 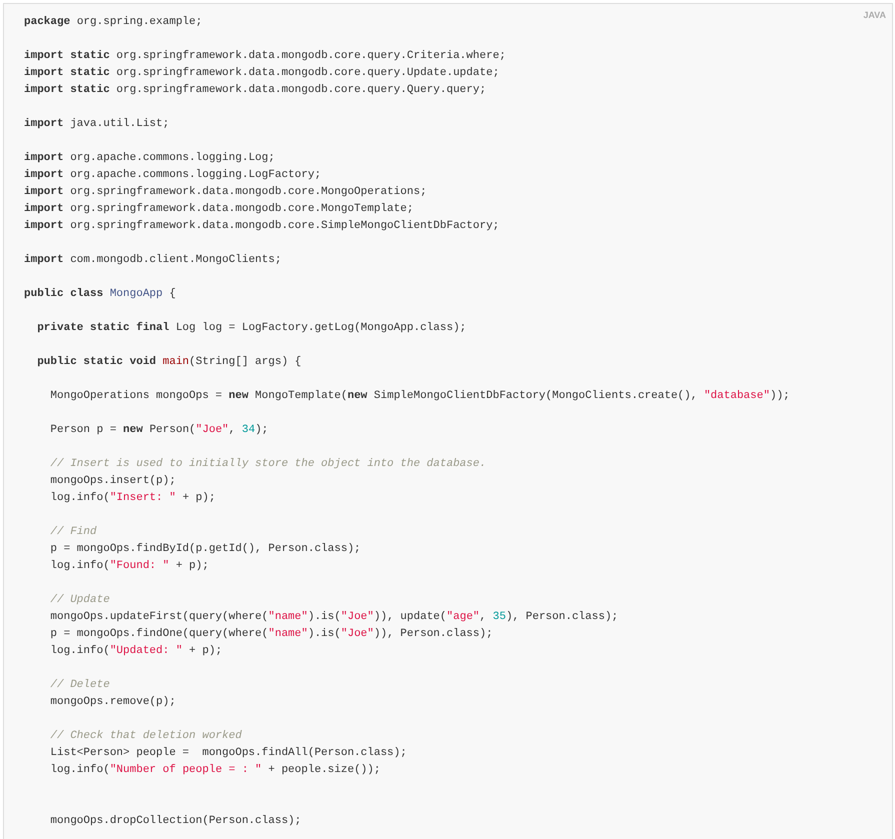 What do you see at coordinates (169, 362) in the screenshot?
I see `code-line: public static void main(String[] args) {` at bounding box center [169, 362].